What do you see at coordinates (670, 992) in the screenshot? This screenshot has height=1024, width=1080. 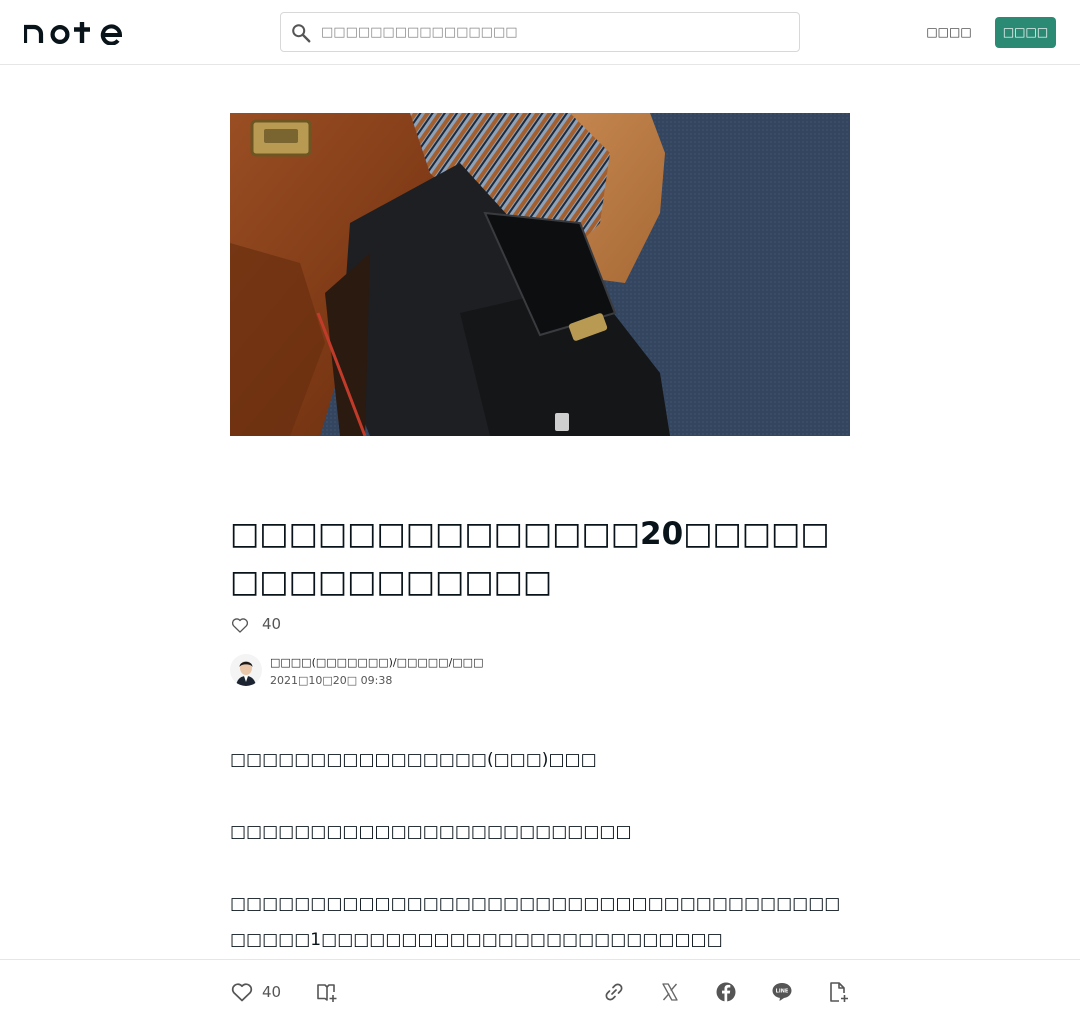 I see `x-icon` at bounding box center [670, 992].